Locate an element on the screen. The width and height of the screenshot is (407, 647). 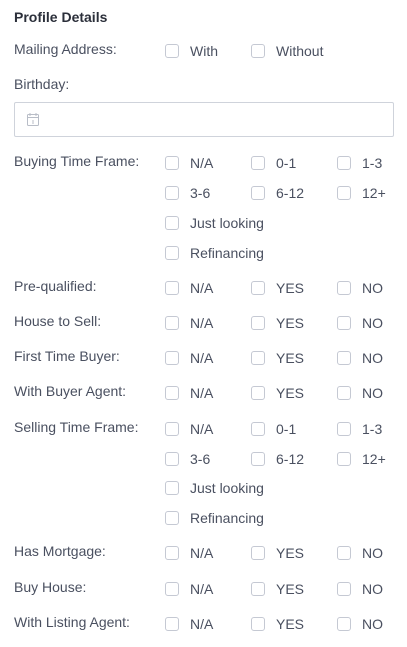
calendar-icon is located at coordinates (33, 119).